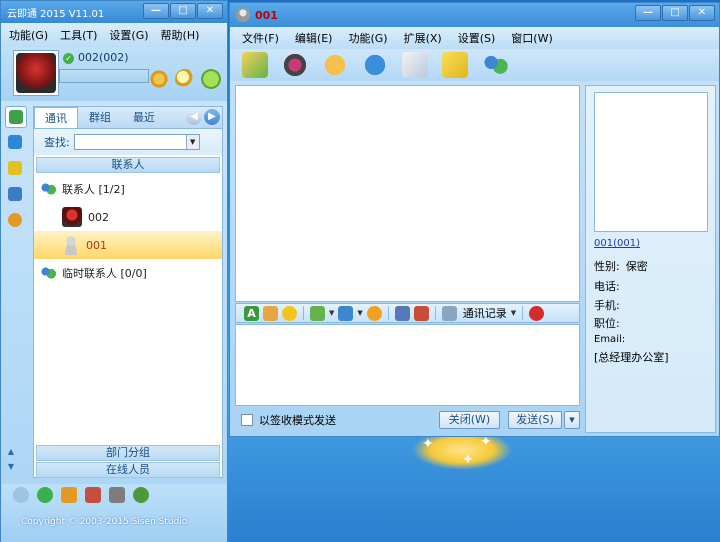 Image resolution: width=720 pixels, height=542 pixels. Describe the element at coordinates (255, 65) in the screenshot. I see `send-file-icon` at that location.